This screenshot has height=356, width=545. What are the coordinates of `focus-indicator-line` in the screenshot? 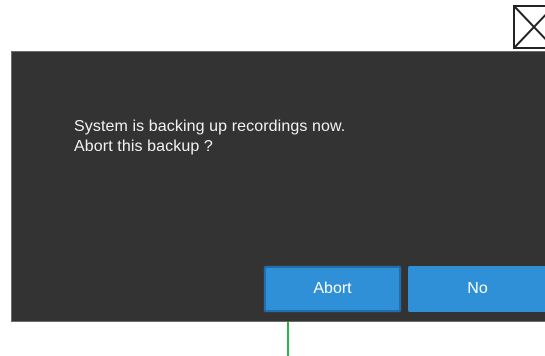 It's located at (288, 339).